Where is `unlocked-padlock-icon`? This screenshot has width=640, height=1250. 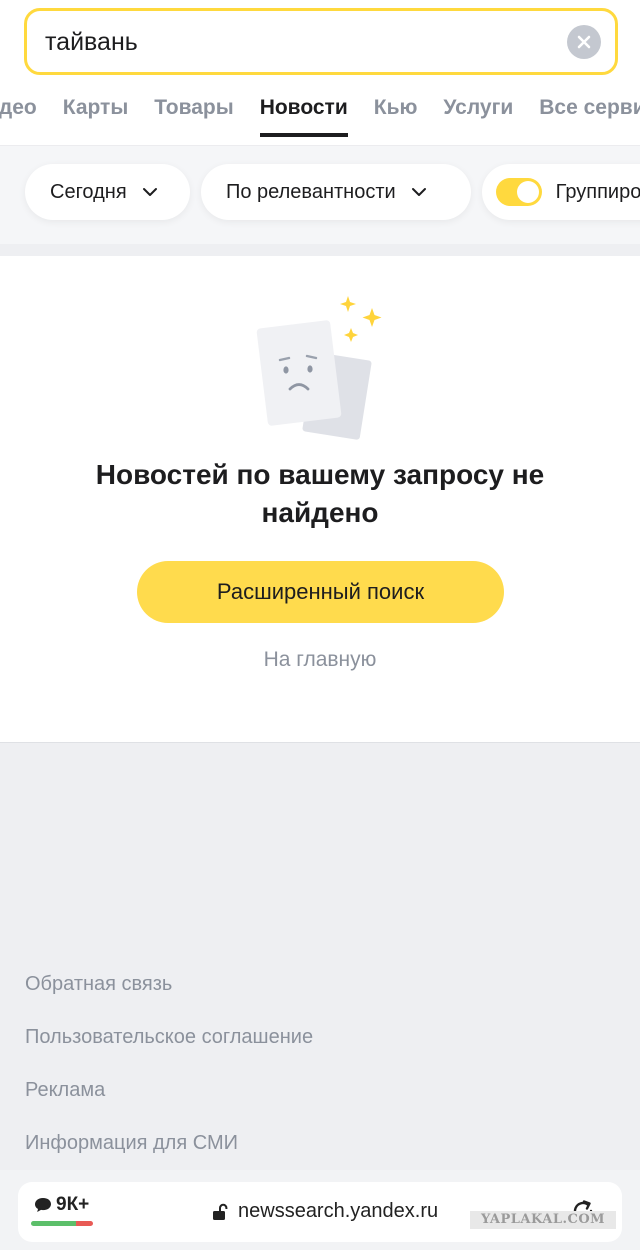 unlocked-padlock-icon is located at coordinates (220, 1211).